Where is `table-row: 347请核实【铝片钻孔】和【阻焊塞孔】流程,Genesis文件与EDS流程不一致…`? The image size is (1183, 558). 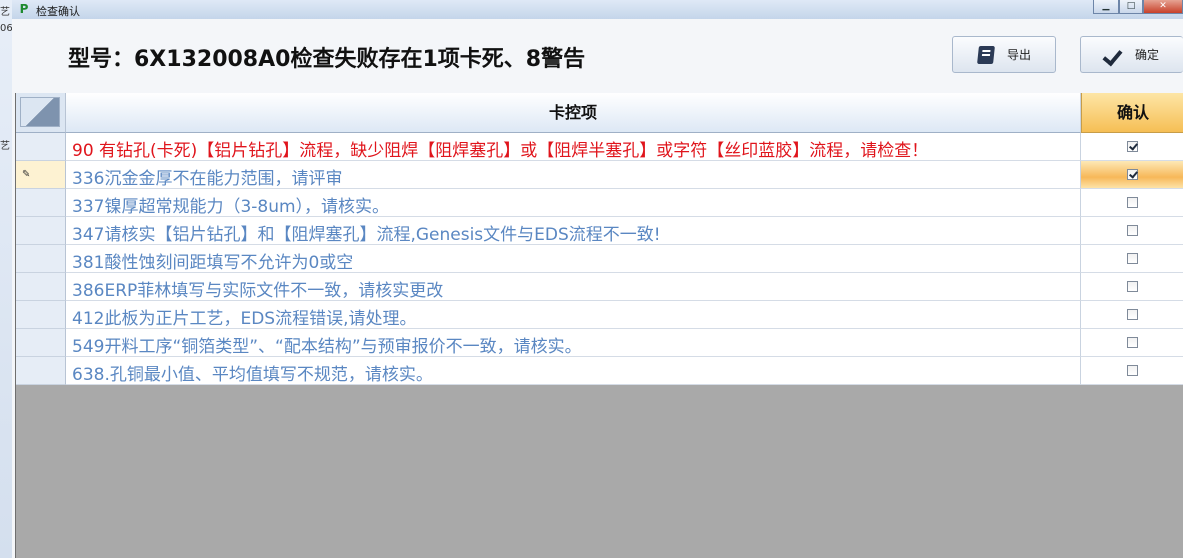
table-row: 347请核实【铝片钻孔】和【阻焊塞孔】流程,Genesis文件与EDS流程不一致… is located at coordinates (599, 231).